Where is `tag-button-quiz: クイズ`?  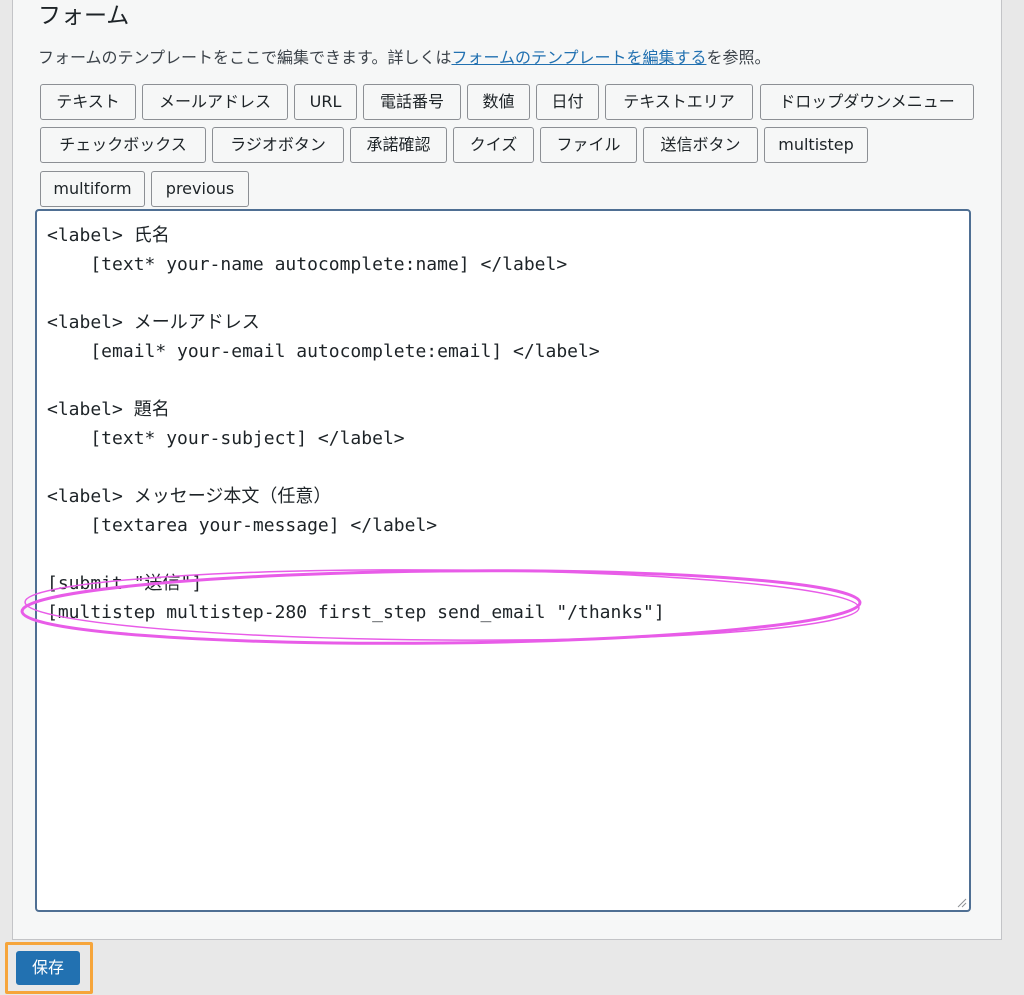
tag-button-quiz: クイズ is located at coordinates (493, 145).